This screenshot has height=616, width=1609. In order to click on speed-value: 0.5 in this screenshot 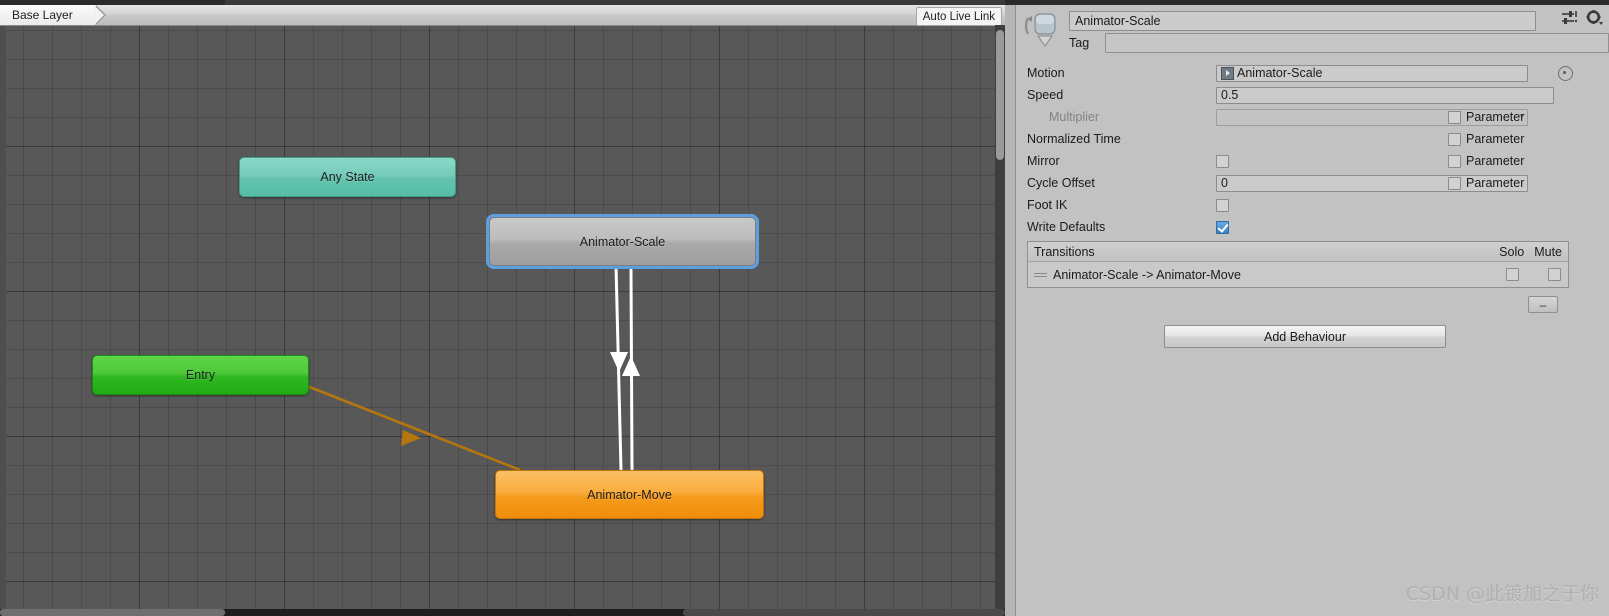, I will do `click(1230, 95)`.